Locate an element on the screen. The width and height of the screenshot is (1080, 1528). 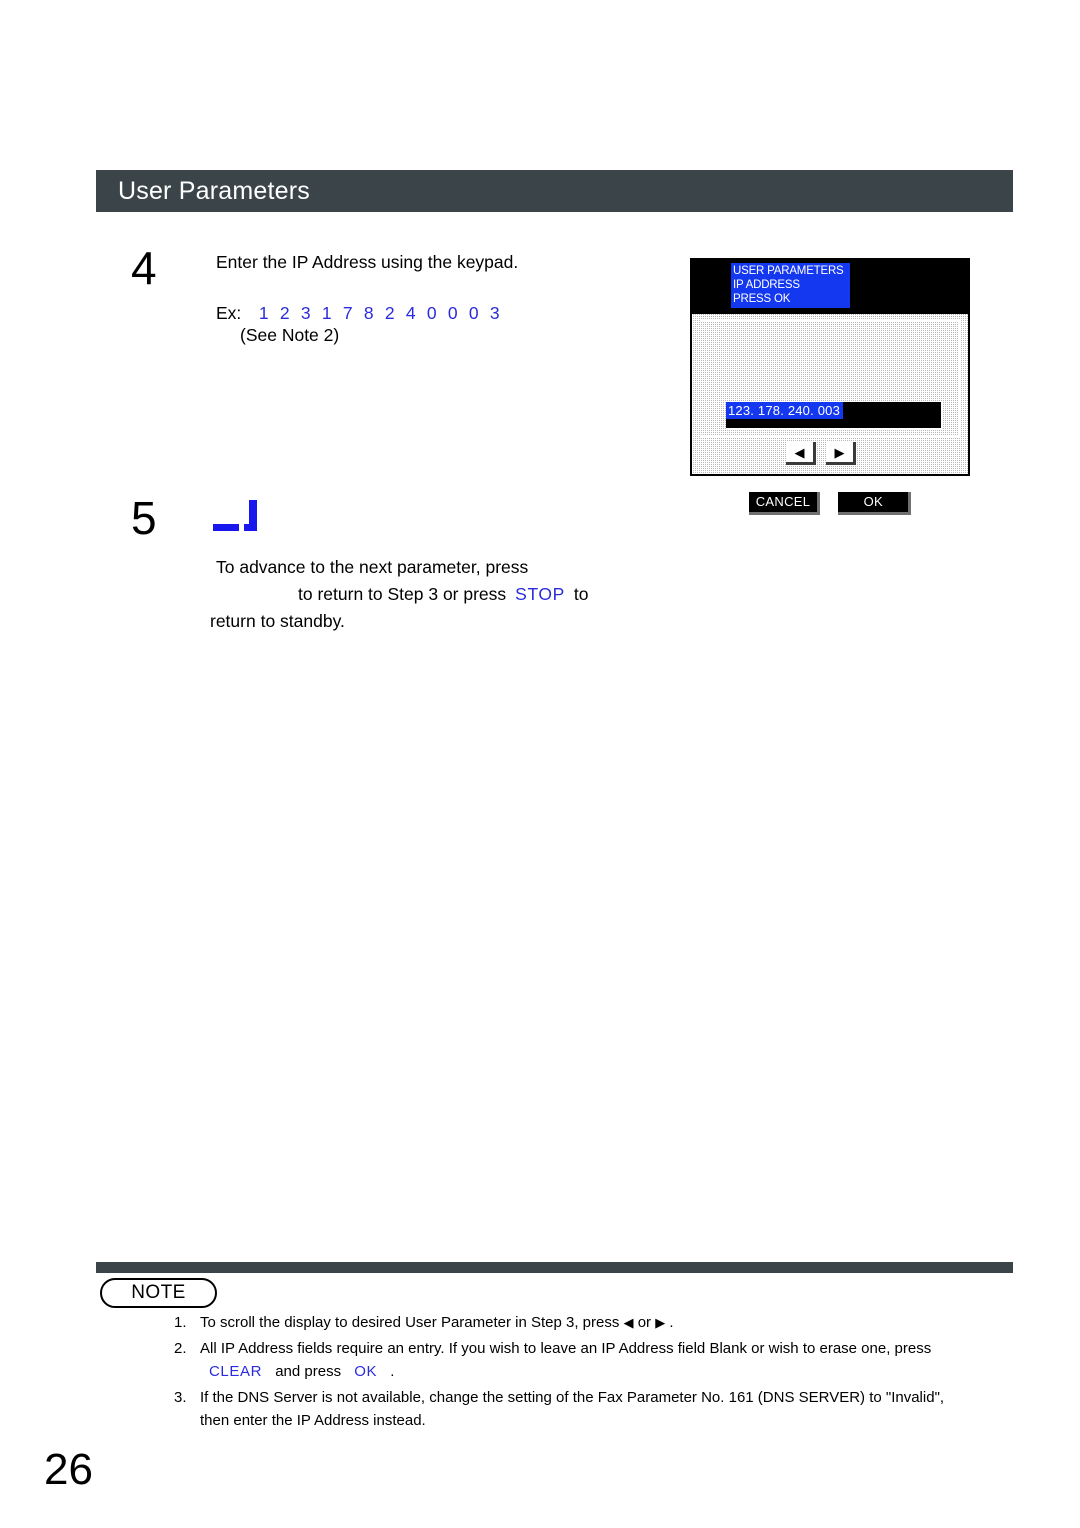
lcd-status-message: USER PARAMETERS IP ADDRESS PRESS OK is located at coordinates (790, 285).